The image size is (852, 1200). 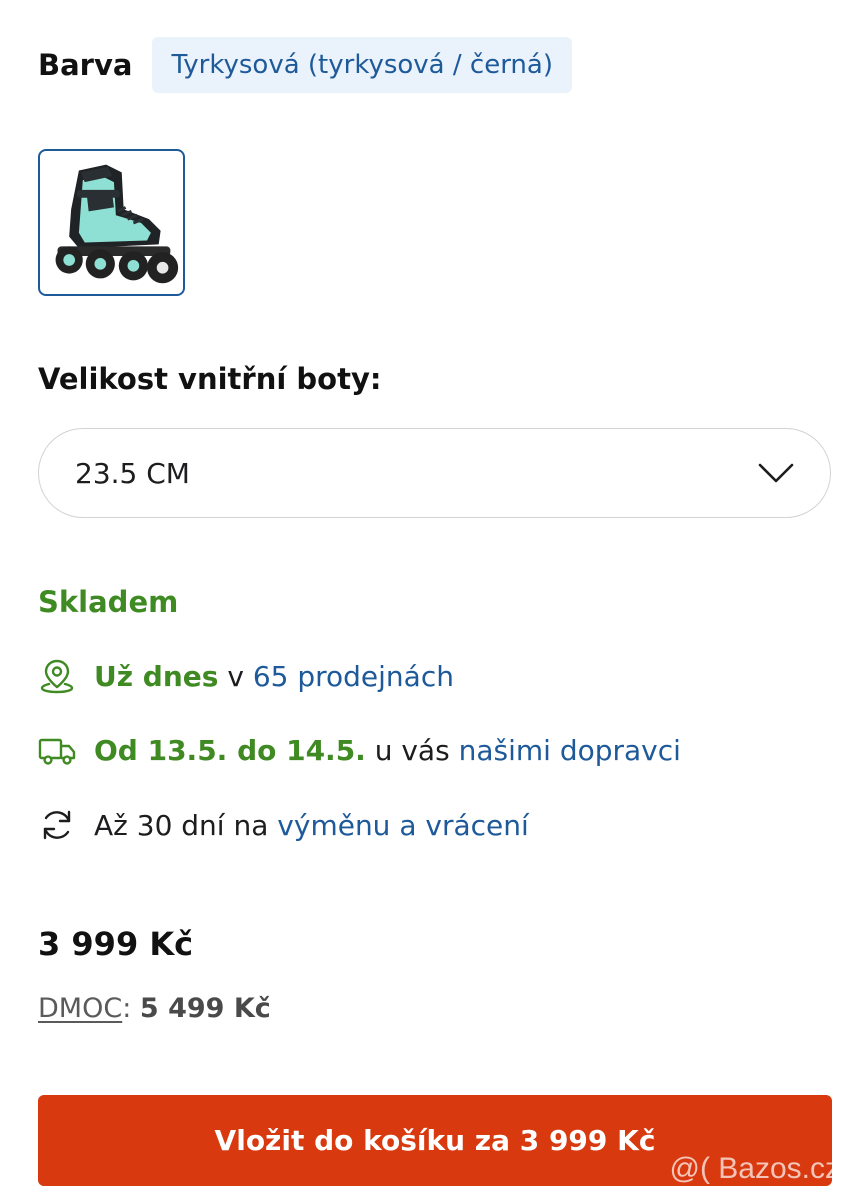 I want to click on delivery-truck-icon, so click(x=57, y=751).